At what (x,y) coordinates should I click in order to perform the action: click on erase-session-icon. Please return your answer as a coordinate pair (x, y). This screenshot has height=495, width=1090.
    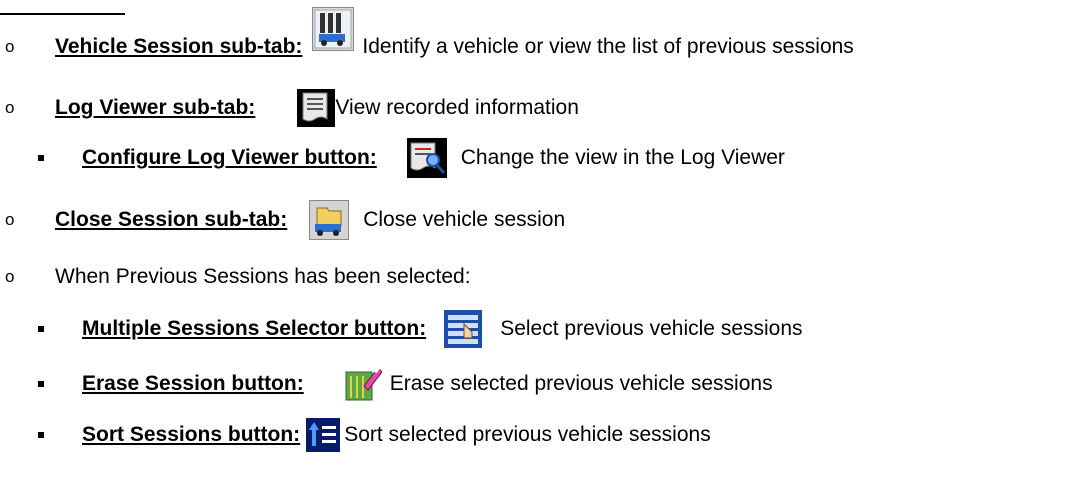
    Looking at the image, I should click on (362, 384).